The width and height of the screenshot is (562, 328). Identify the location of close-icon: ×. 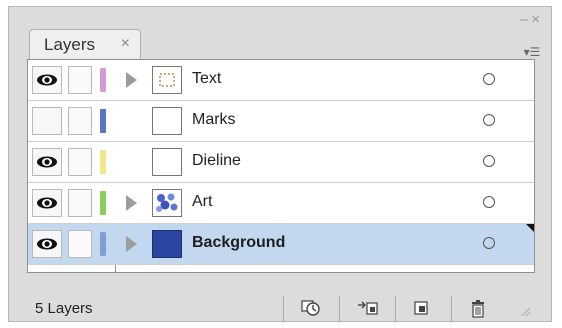
(125, 44).